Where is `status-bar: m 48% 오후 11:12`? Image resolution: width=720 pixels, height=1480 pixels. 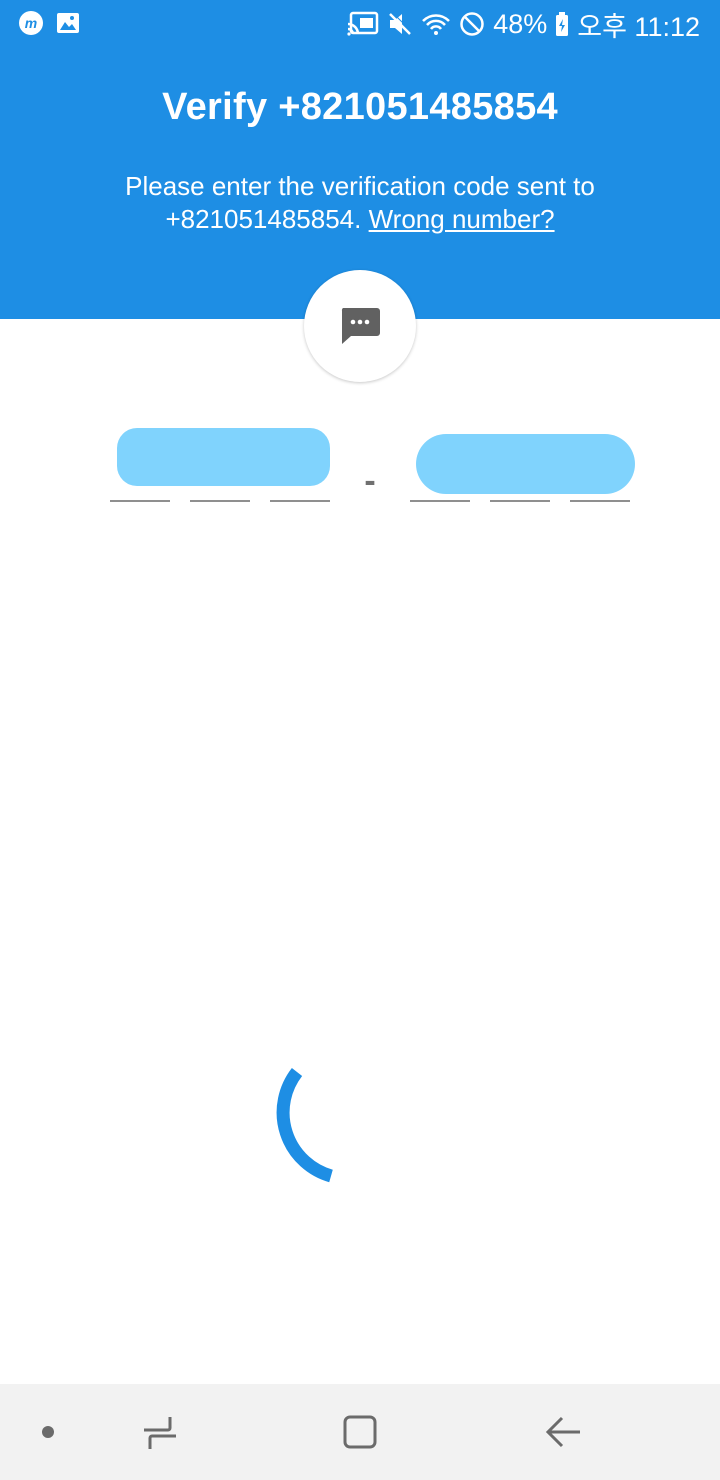
status-bar: m 48% 오후 11:12 is located at coordinates (360, 24).